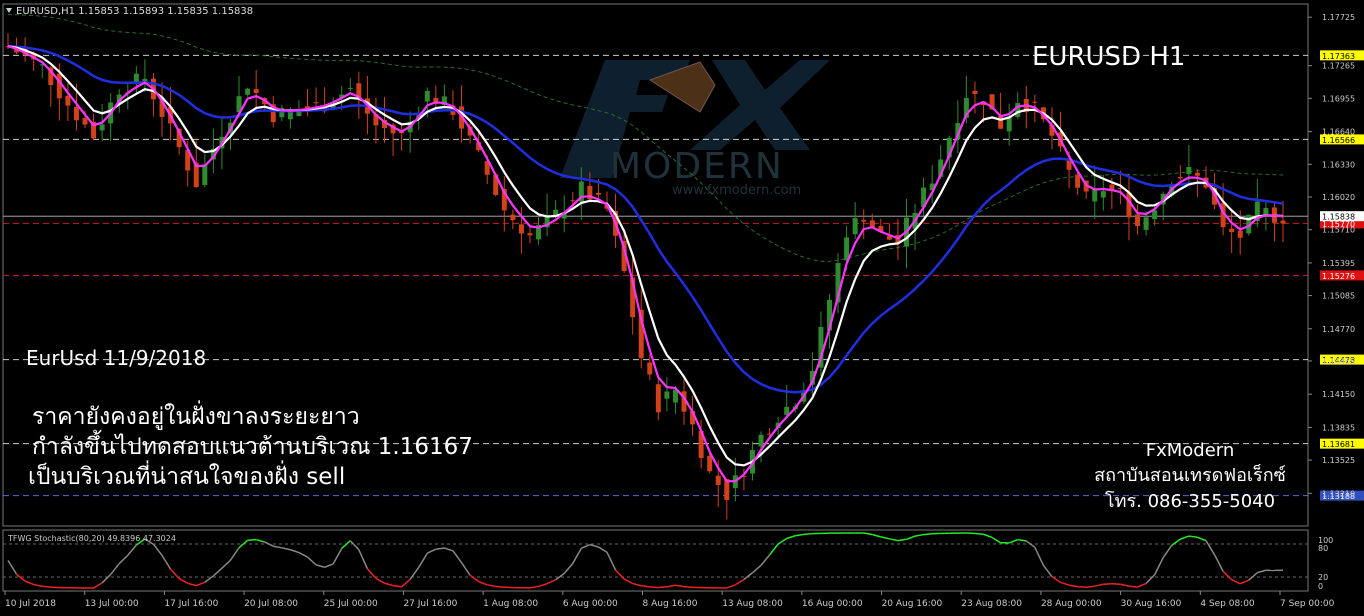 This screenshot has width=1364, height=616. I want to click on stoch-level-20: 20, so click(1323, 577).